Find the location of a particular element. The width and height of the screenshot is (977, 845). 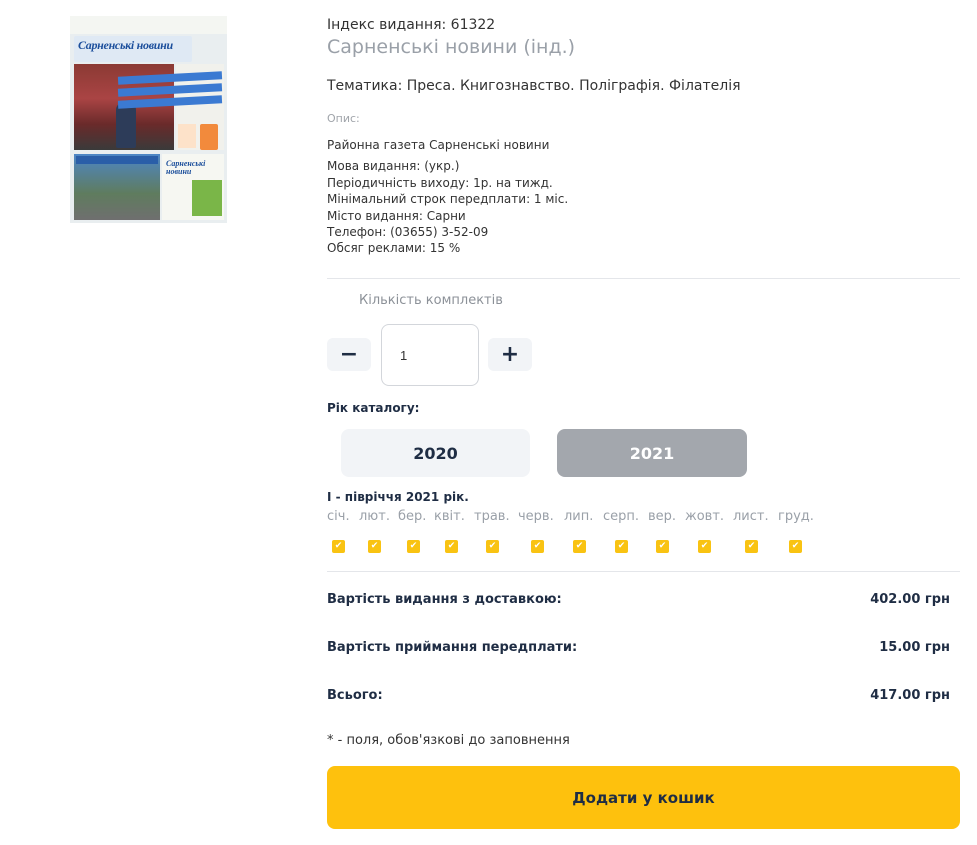

publication-index: Індекс видання: 61322 is located at coordinates (411, 25).